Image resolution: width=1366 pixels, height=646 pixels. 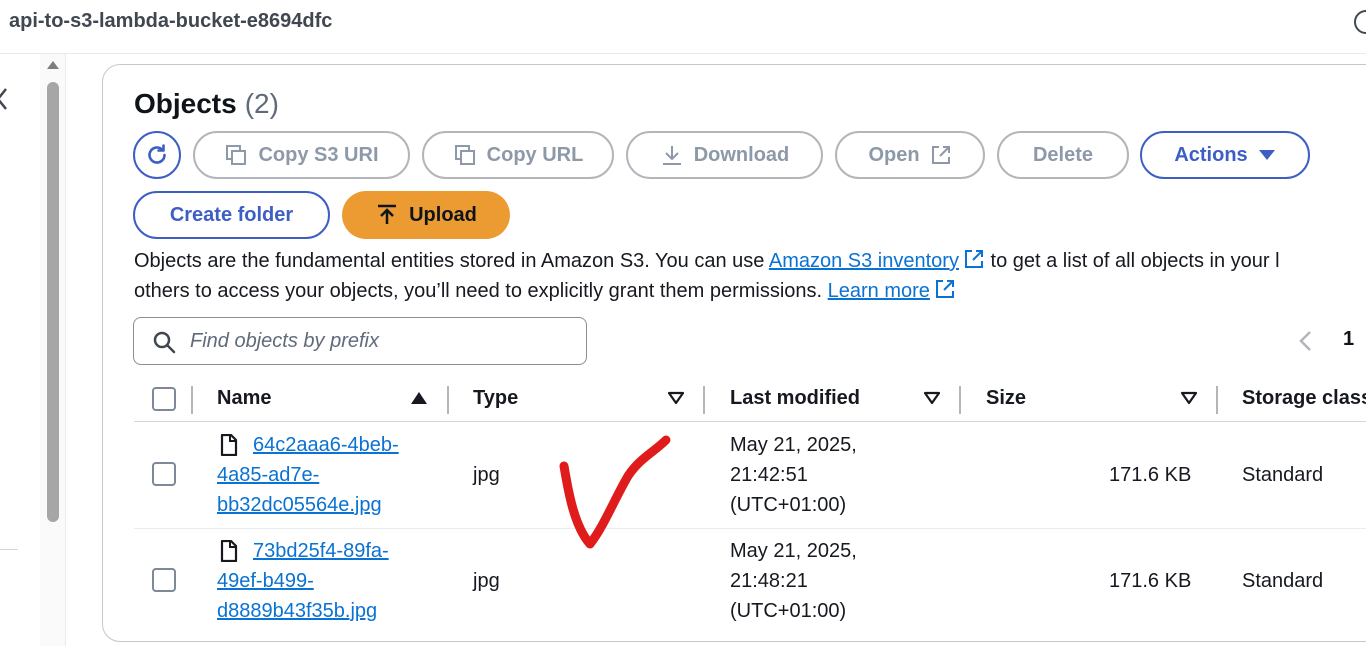 What do you see at coordinates (1360, 22) in the screenshot?
I see `info-icon` at bounding box center [1360, 22].